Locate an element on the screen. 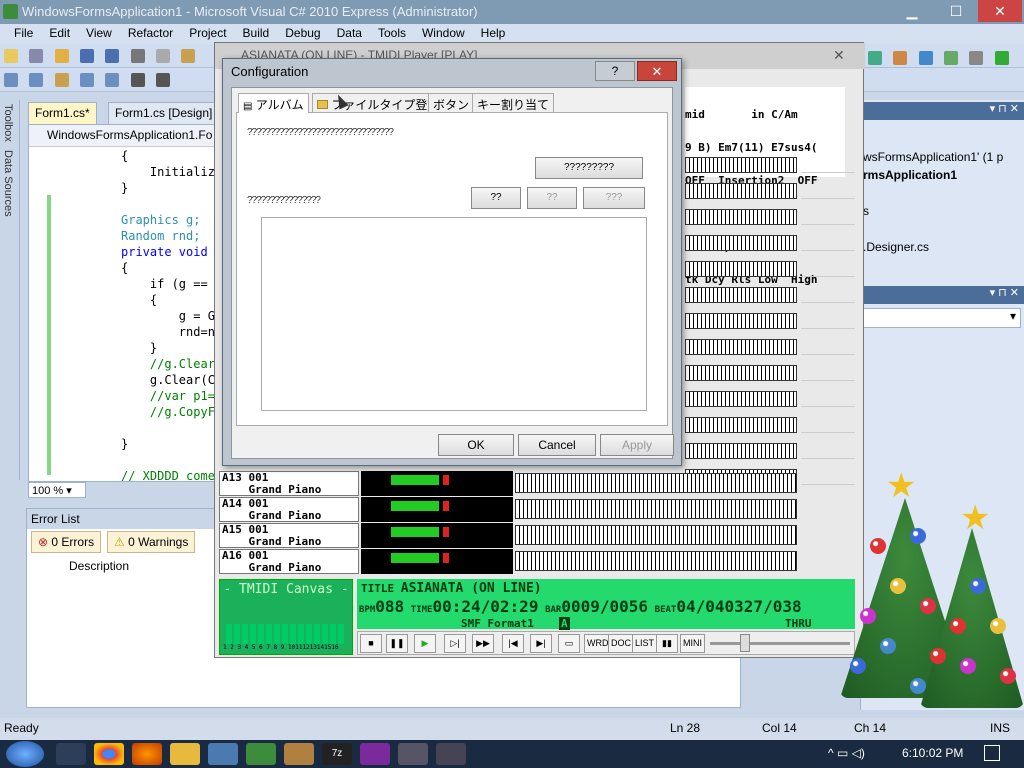  toolbar-icon-r2 is located at coordinates (900, 58).